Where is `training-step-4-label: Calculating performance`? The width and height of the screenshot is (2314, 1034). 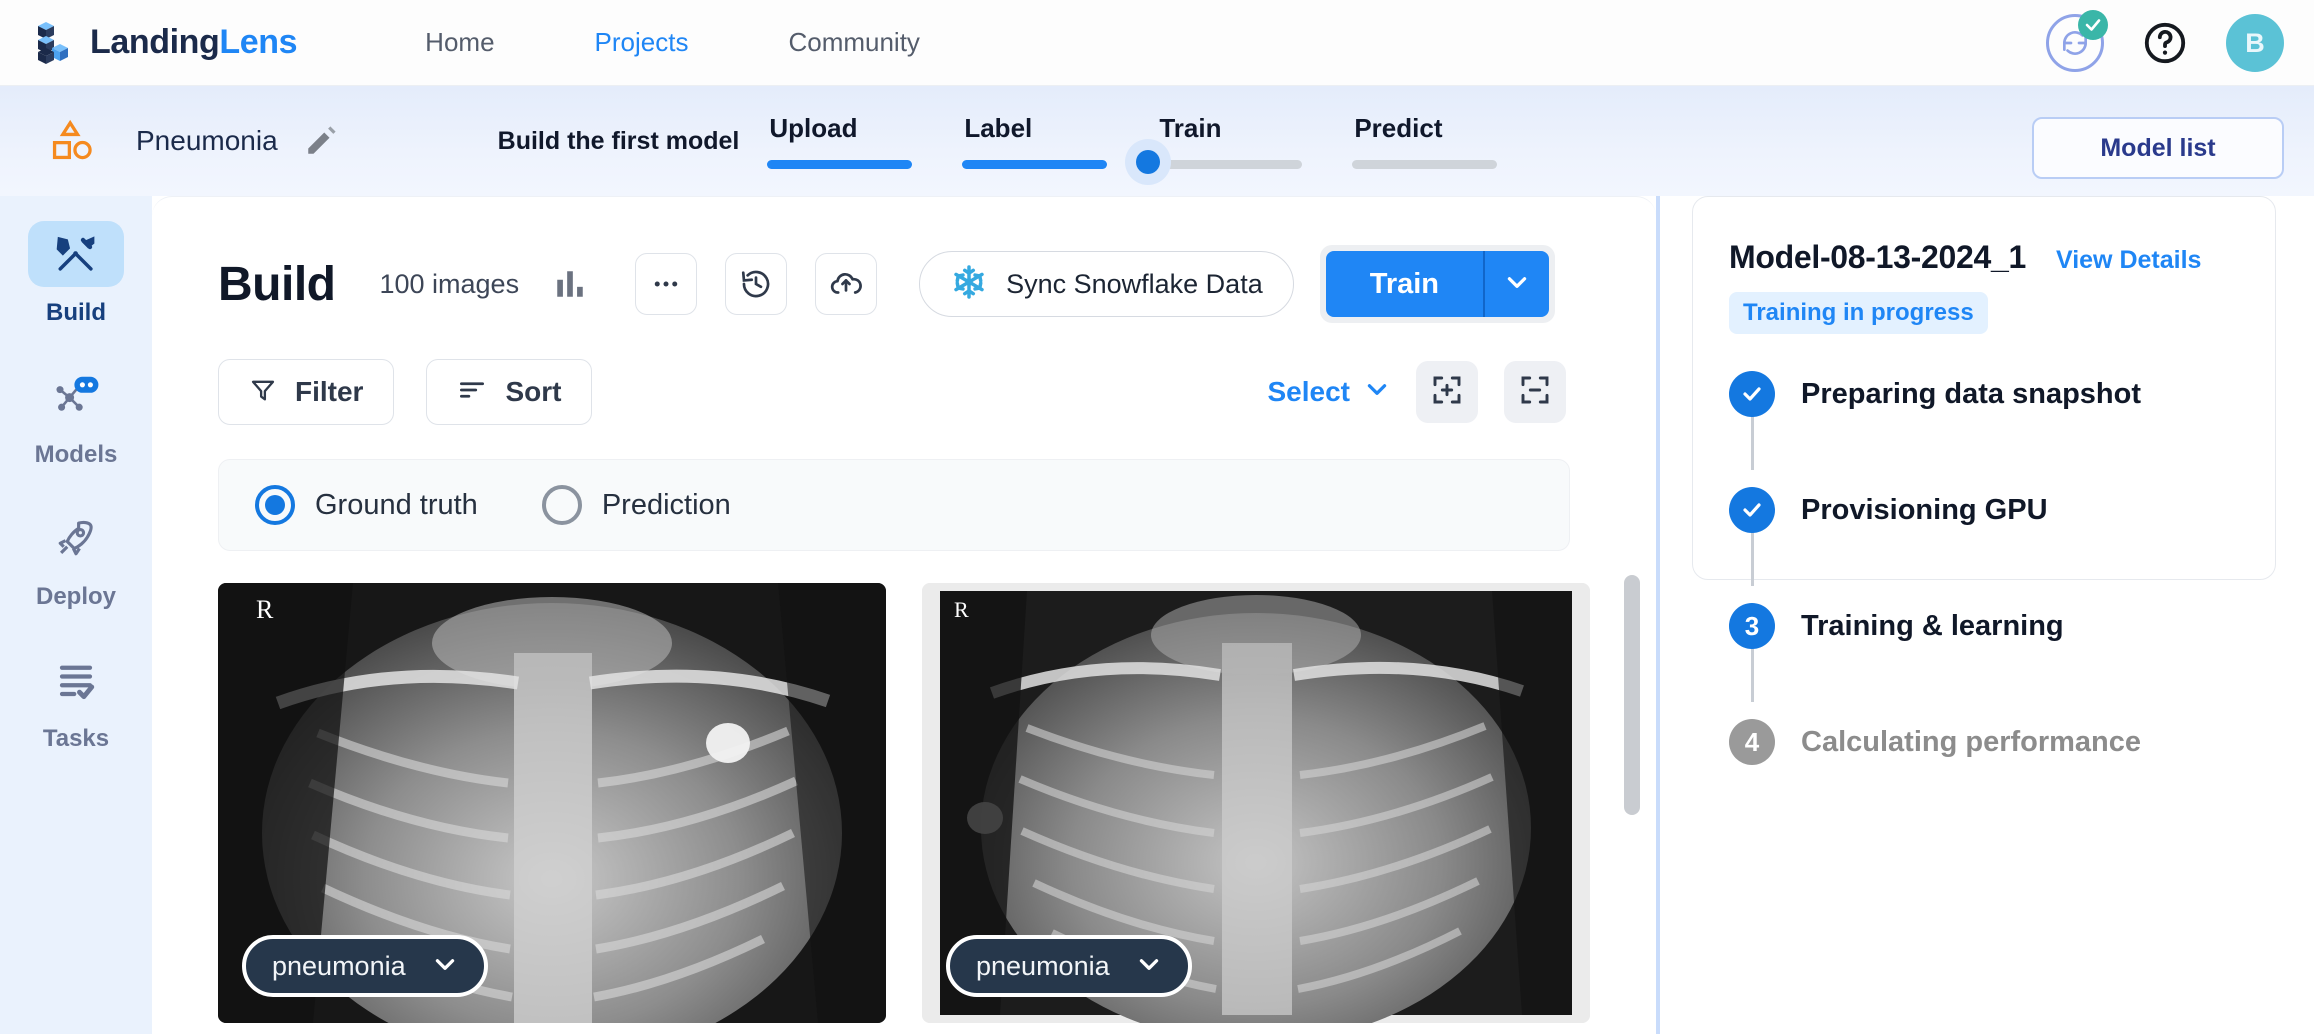 training-step-4-label: Calculating performance is located at coordinates (1971, 741).